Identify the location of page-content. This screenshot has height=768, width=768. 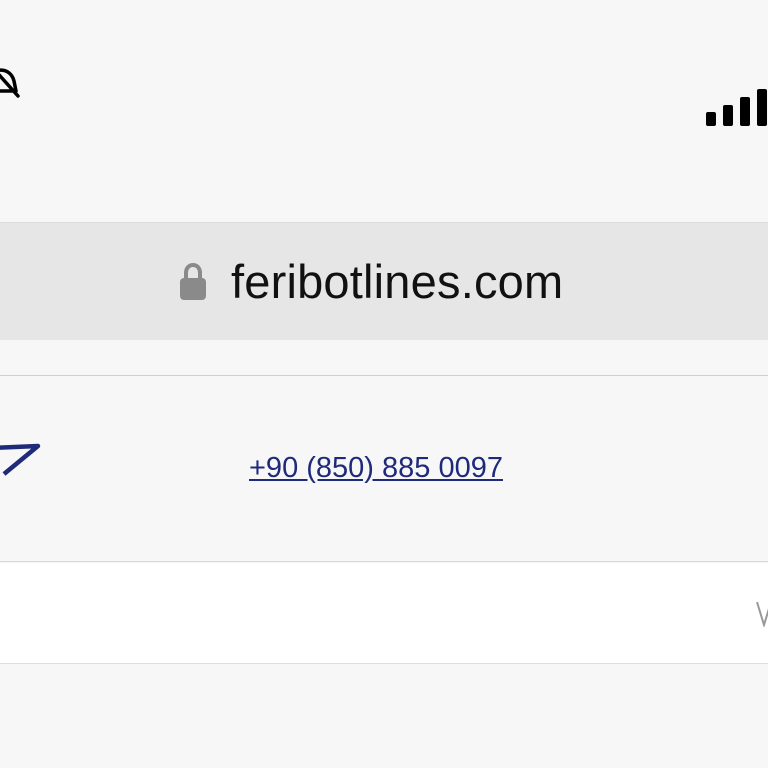
(384, 716).